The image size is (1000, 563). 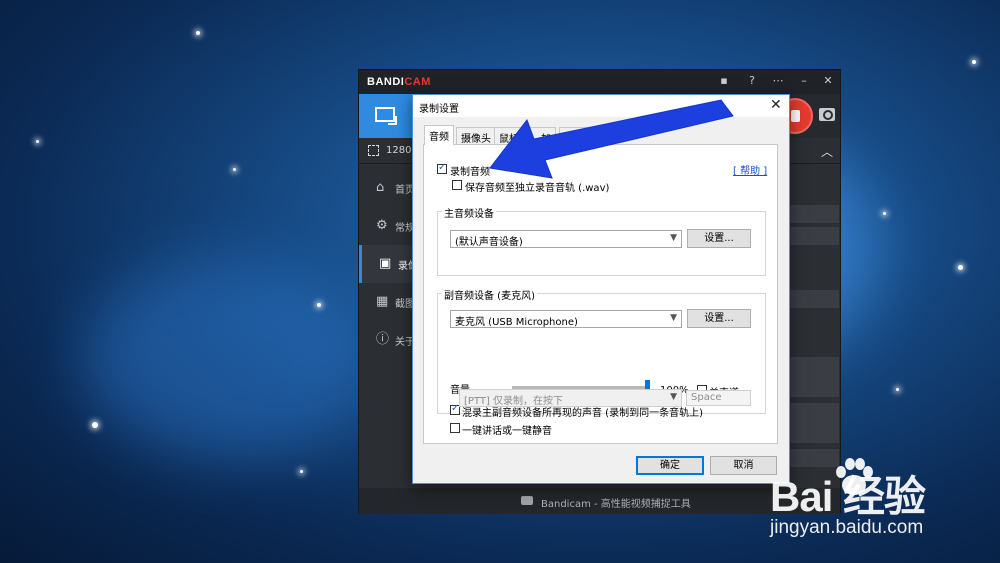 What do you see at coordinates (827, 114) in the screenshot?
I see `camera-icon` at bounding box center [827, 114].